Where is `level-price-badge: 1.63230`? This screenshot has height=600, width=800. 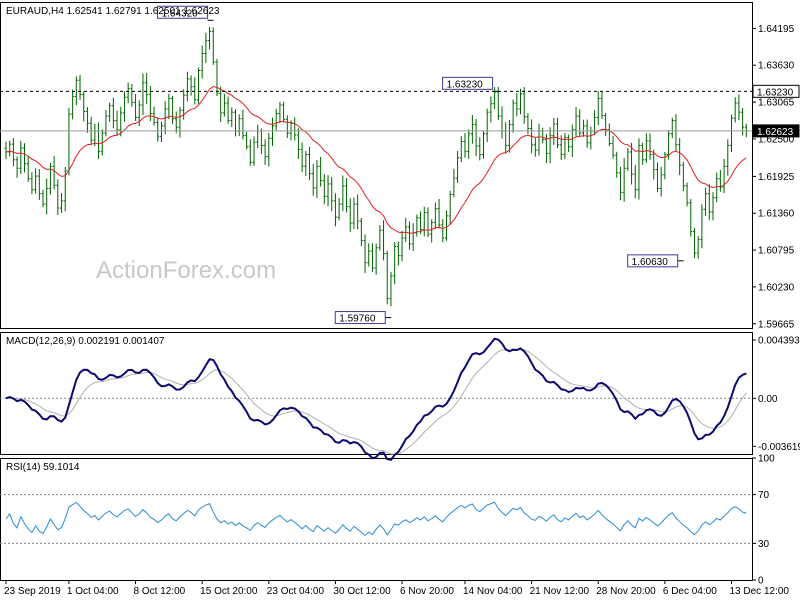
level-price-badge: 1.63230 is located at coordinates (775, 92).